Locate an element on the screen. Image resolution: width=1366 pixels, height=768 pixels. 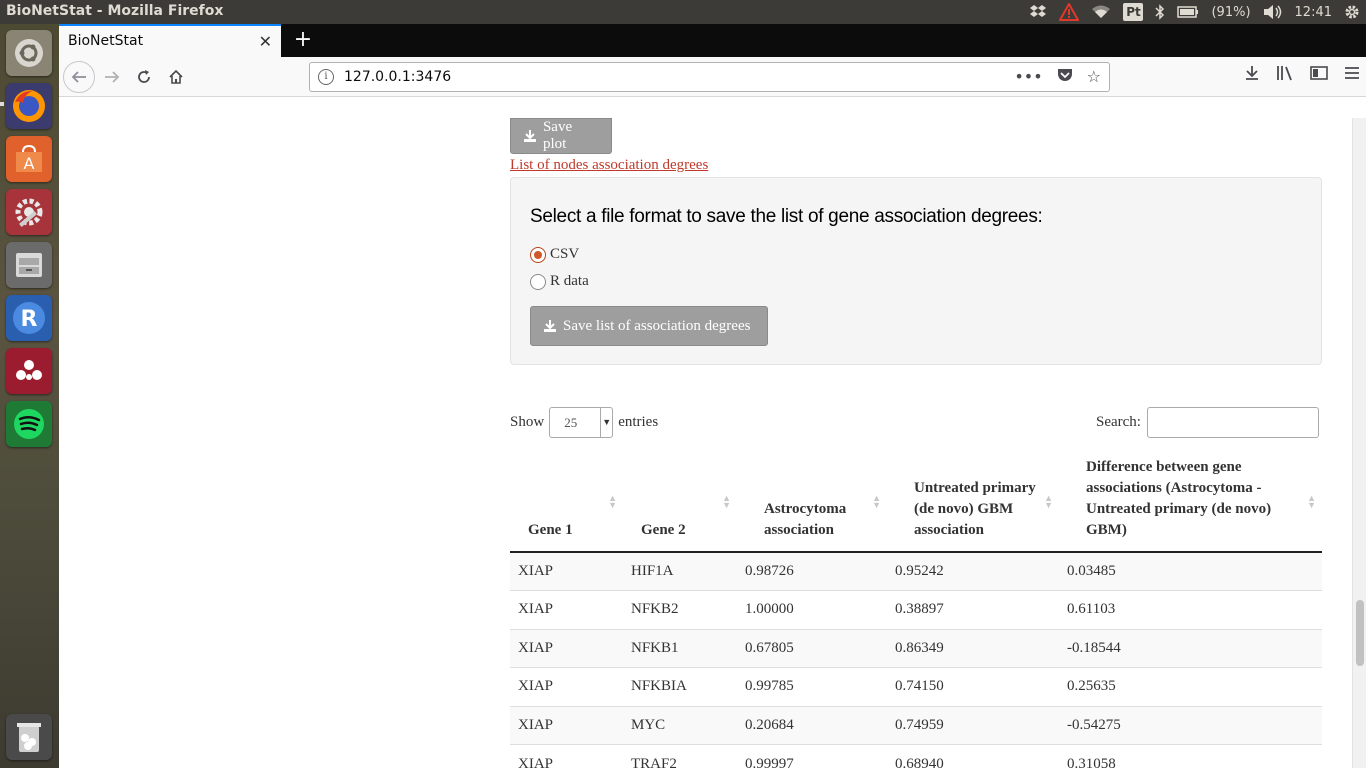
save-list-button: Save list of association degrees is located at coordinates (649, 326).